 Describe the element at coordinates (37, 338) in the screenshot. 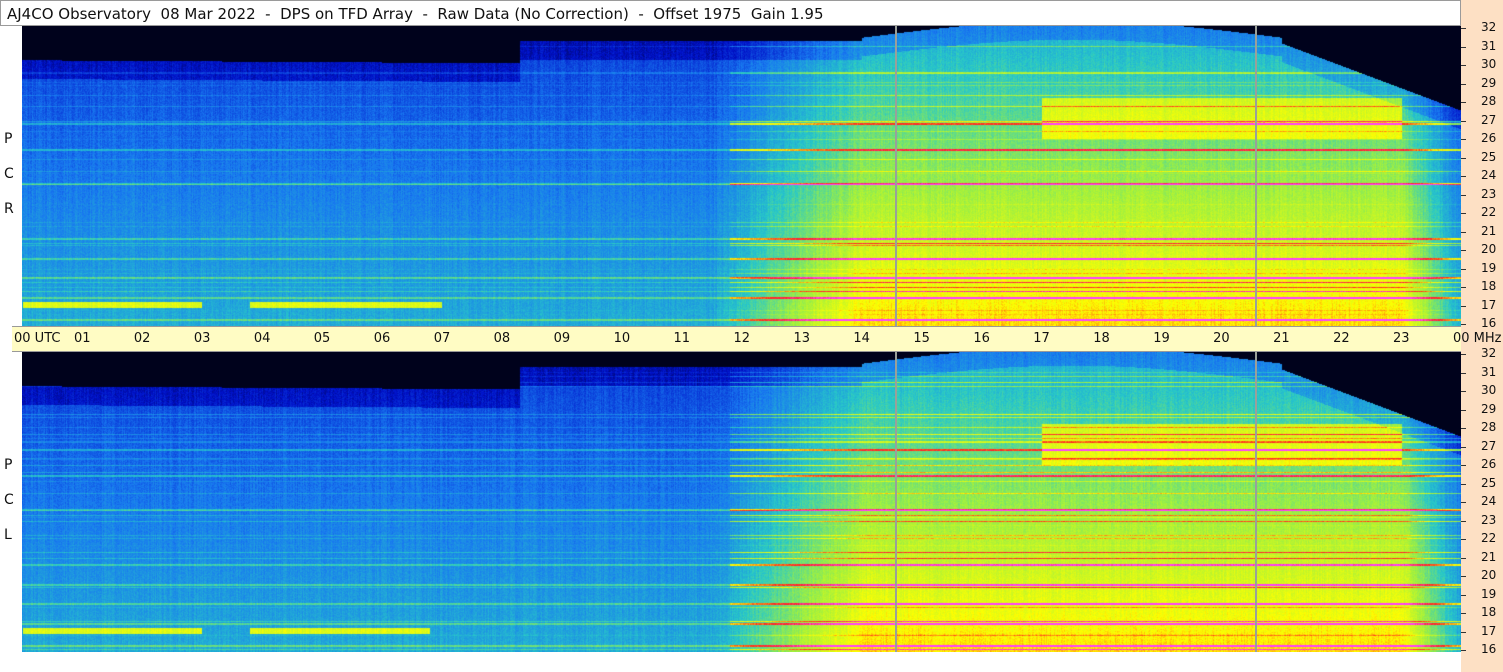

I see `time-tick-label: 00 UTC` at that location.